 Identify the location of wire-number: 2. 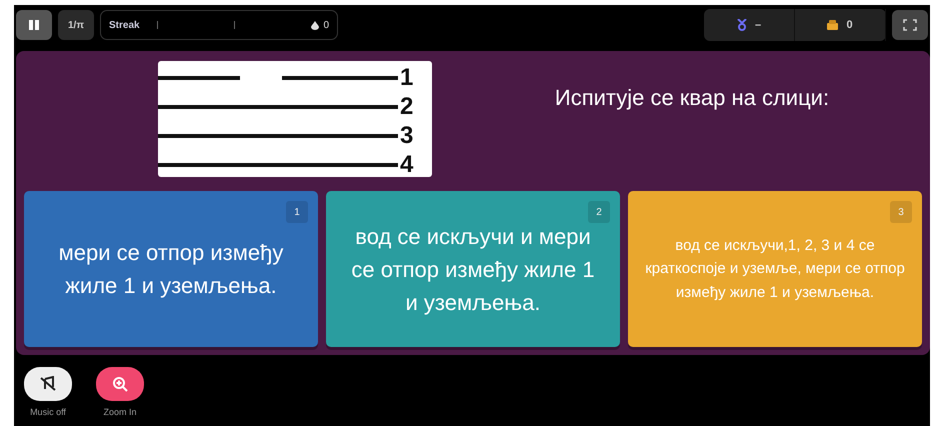
(407, 106).